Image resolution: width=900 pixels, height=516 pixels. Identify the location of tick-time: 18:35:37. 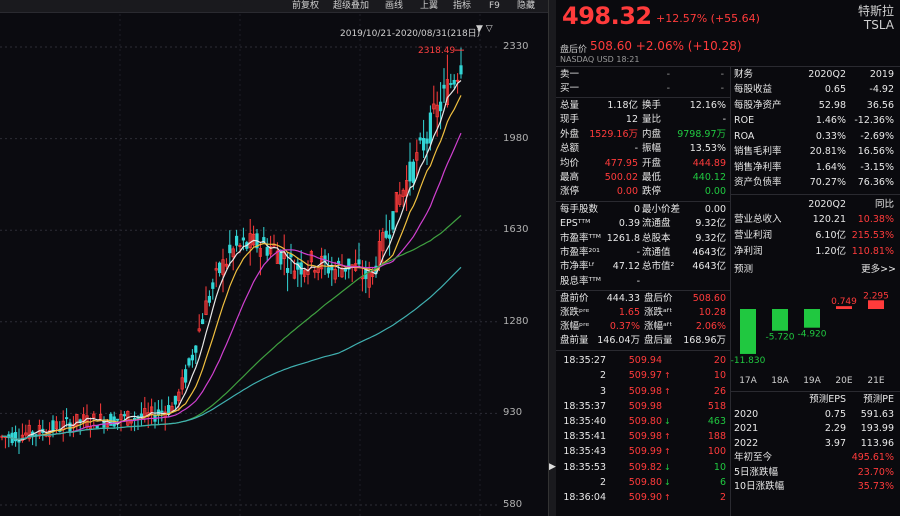
(584, 406).